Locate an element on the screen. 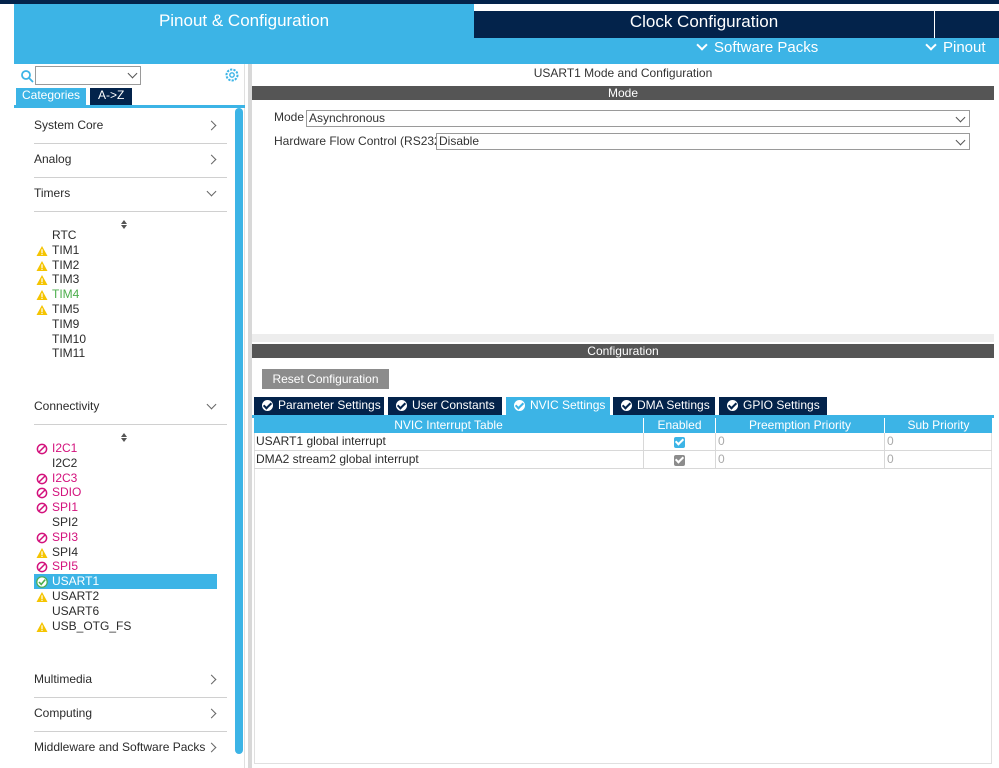 The width and height of the screenshot is (999, 768). search-icon is located at coordinates (27, 76).